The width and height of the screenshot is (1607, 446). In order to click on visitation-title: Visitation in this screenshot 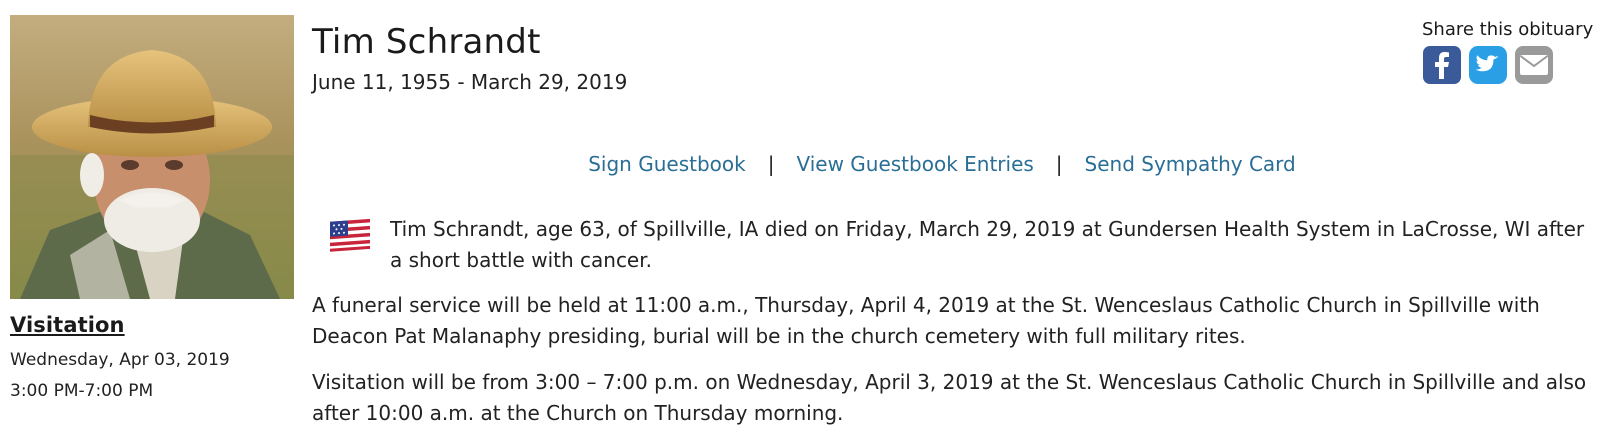, I will do `click(152, 325)`.